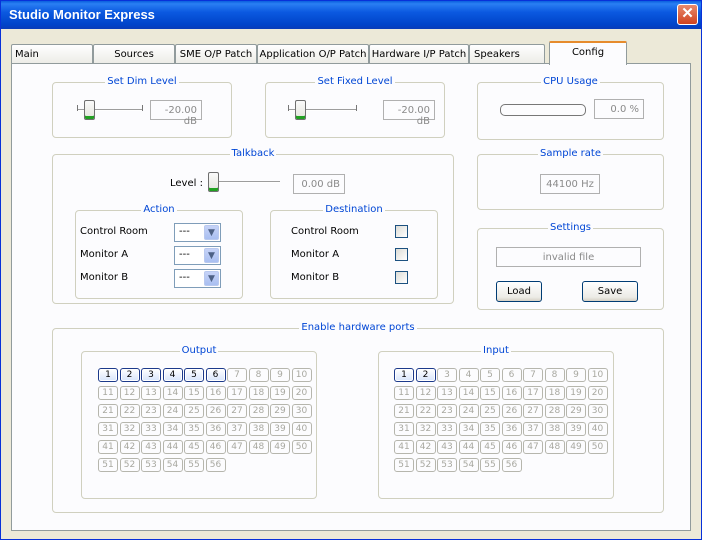 The image size is (702, 540). Describe the element at coordinates (129, 375) in the screenshot. I see `port-toggle-2: 2` at that location.